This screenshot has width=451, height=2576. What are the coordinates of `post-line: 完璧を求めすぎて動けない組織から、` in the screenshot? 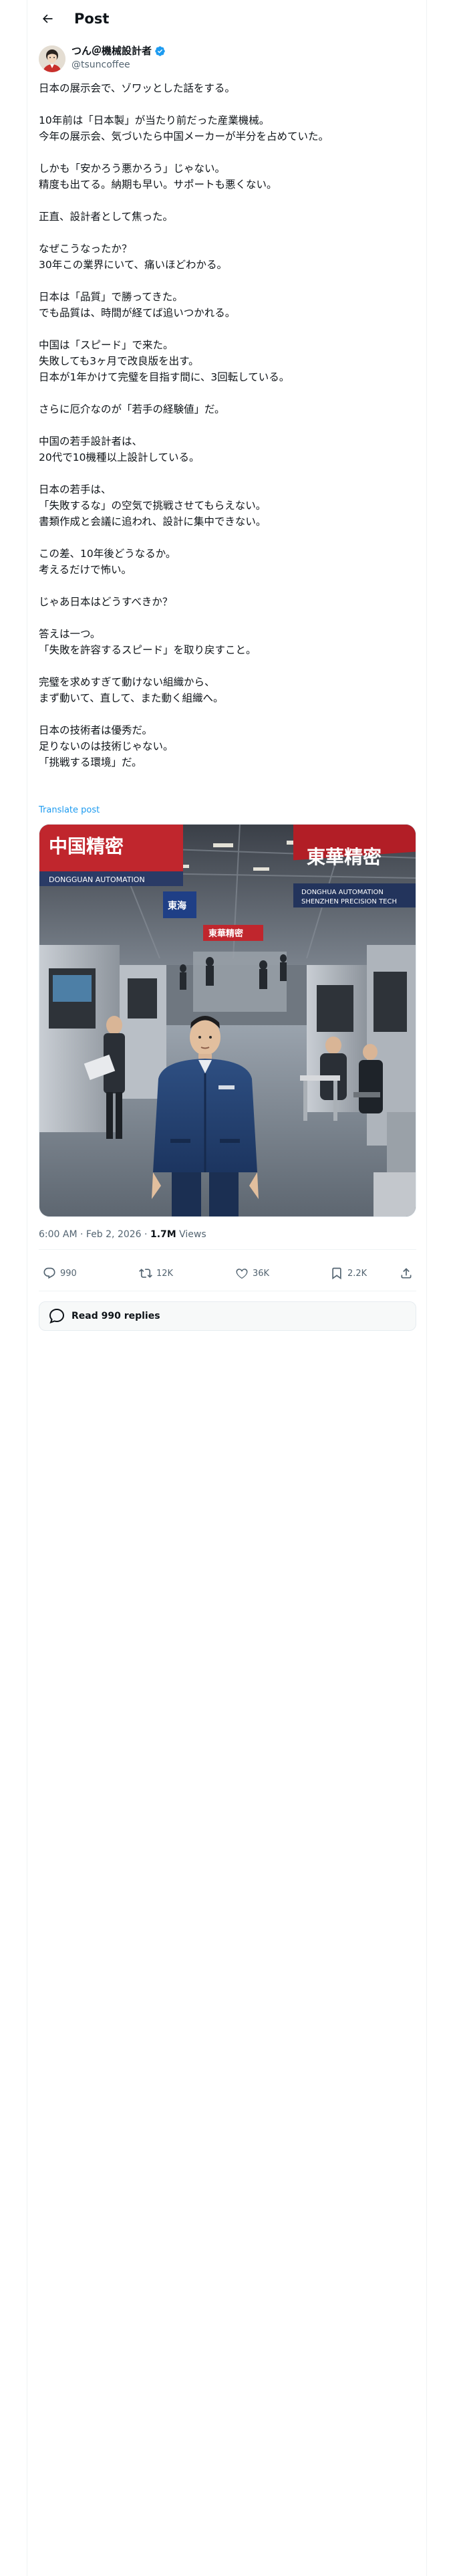 It's located at (127, 682).